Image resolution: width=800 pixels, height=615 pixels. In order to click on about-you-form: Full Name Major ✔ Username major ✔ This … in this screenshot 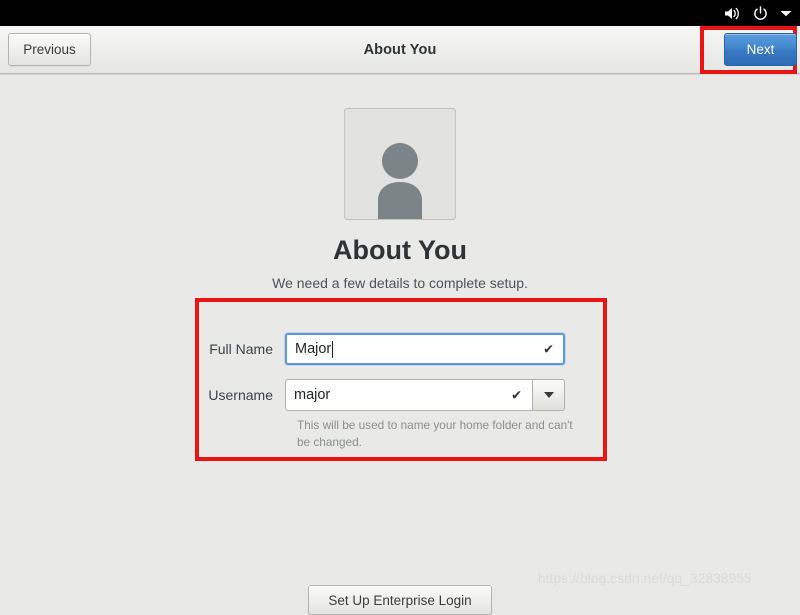, I will do `click(401, 379)`.